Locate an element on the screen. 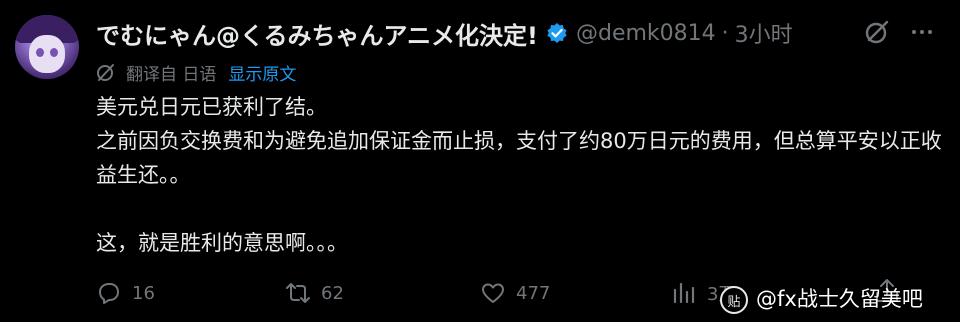 The height and width of the screenshot is (322, 960). show-original-link: 显示原文 is located at coordinates (262, 72).